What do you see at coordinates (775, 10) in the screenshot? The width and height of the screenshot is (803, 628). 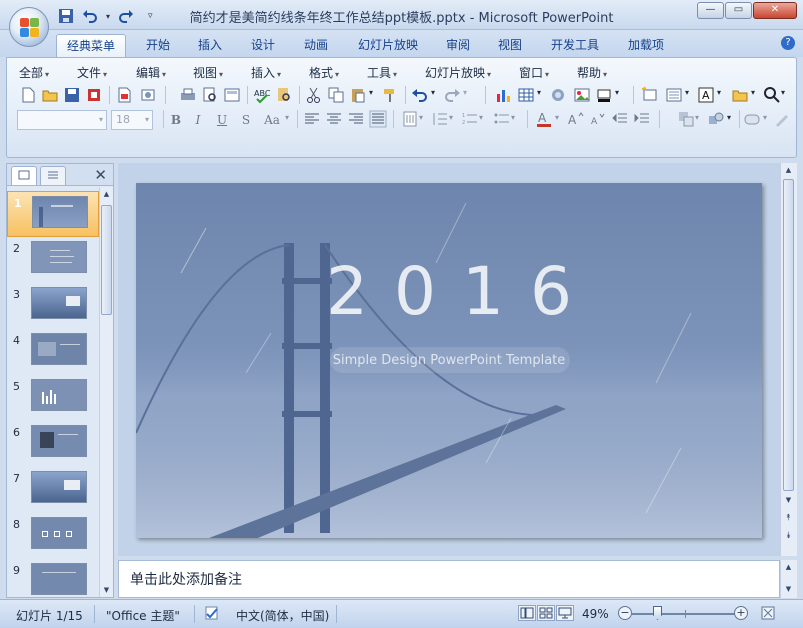 I see `close-button: ✕` at bounding box center [775, 10].